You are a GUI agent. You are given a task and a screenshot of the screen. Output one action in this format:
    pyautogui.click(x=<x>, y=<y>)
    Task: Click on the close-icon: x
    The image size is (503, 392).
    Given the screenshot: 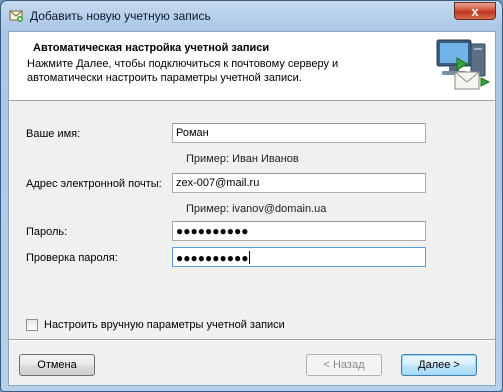 What is the action you would take?
    pyautogui.click(x=475, y=11)
    